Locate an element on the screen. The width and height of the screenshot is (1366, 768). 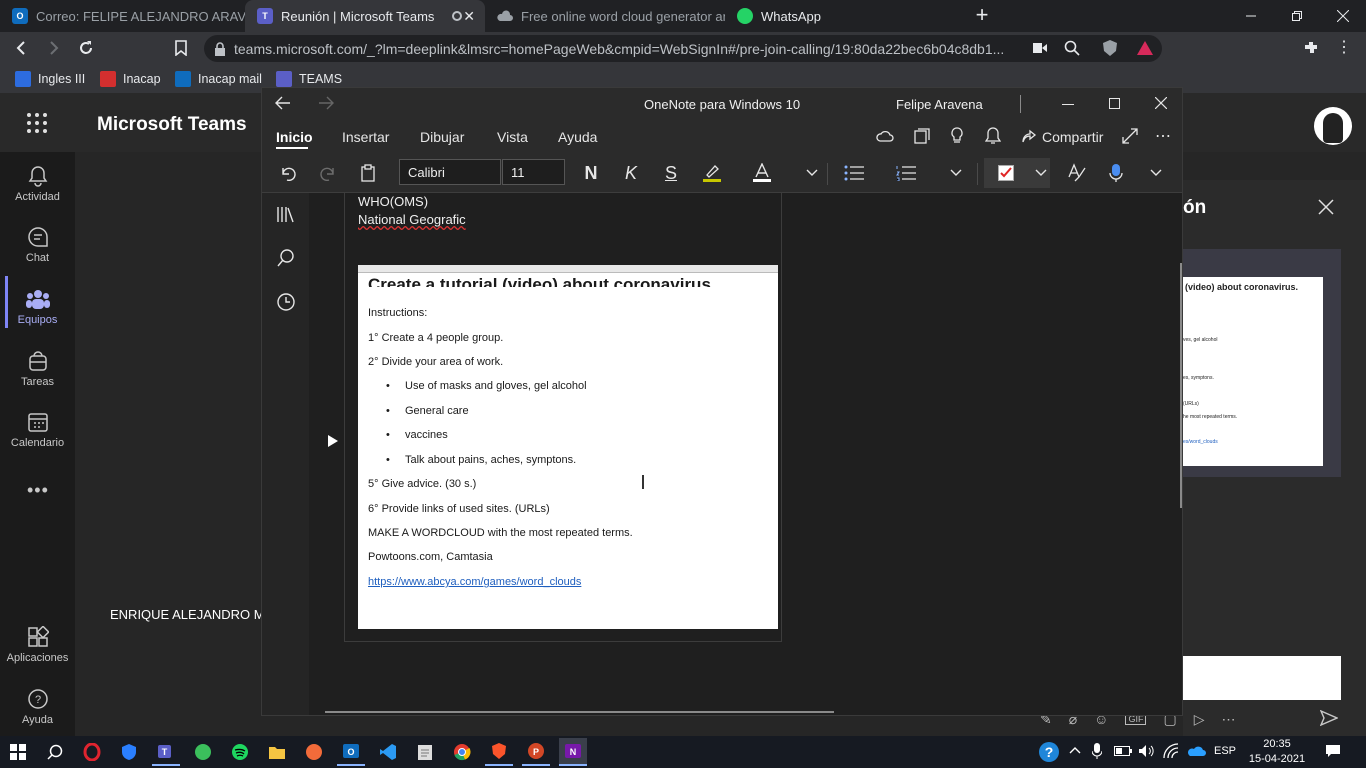
camera-icon is located at coordinates (1040, 48).